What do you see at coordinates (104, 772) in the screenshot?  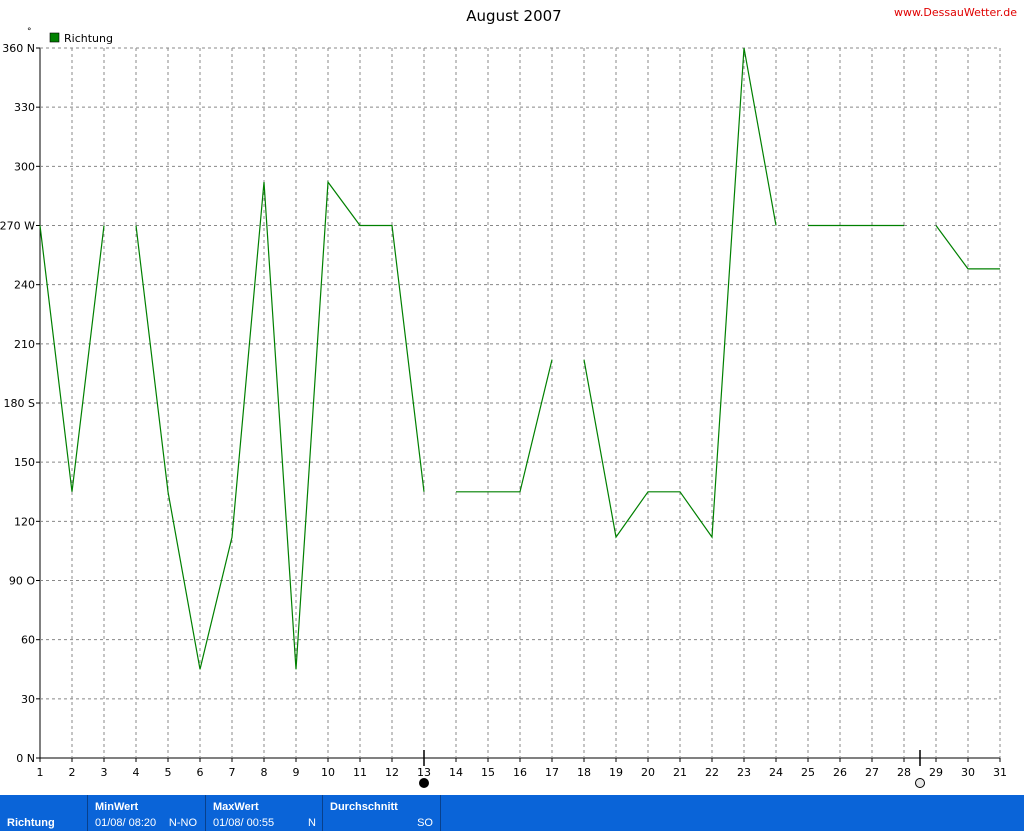 I see `x-tick-label: 3` at bounding box center [104, 772].